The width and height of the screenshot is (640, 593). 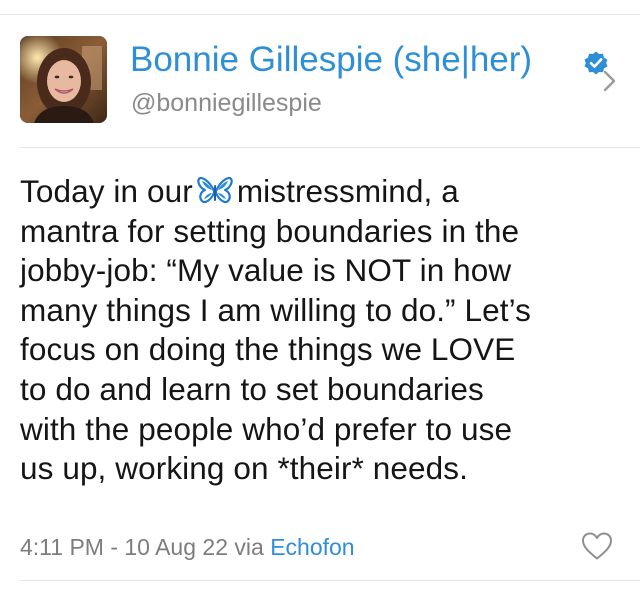 I want to click on tweet-line: jobby-job: “My value is NOT in how, so click(x=266, y=270).